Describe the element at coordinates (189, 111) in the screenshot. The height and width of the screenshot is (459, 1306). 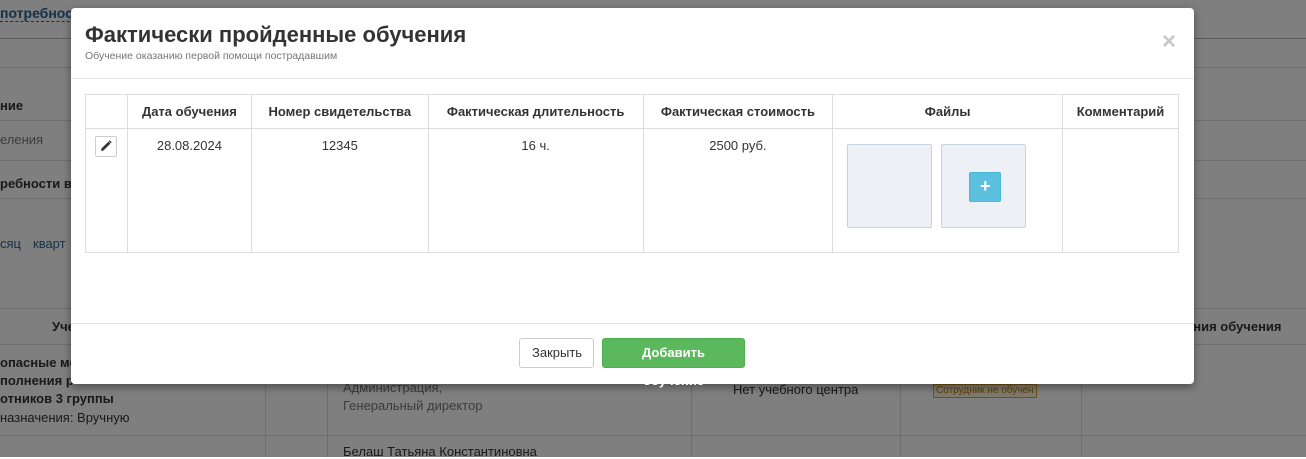
I see `column-header-date: Дата обучения` at that location.